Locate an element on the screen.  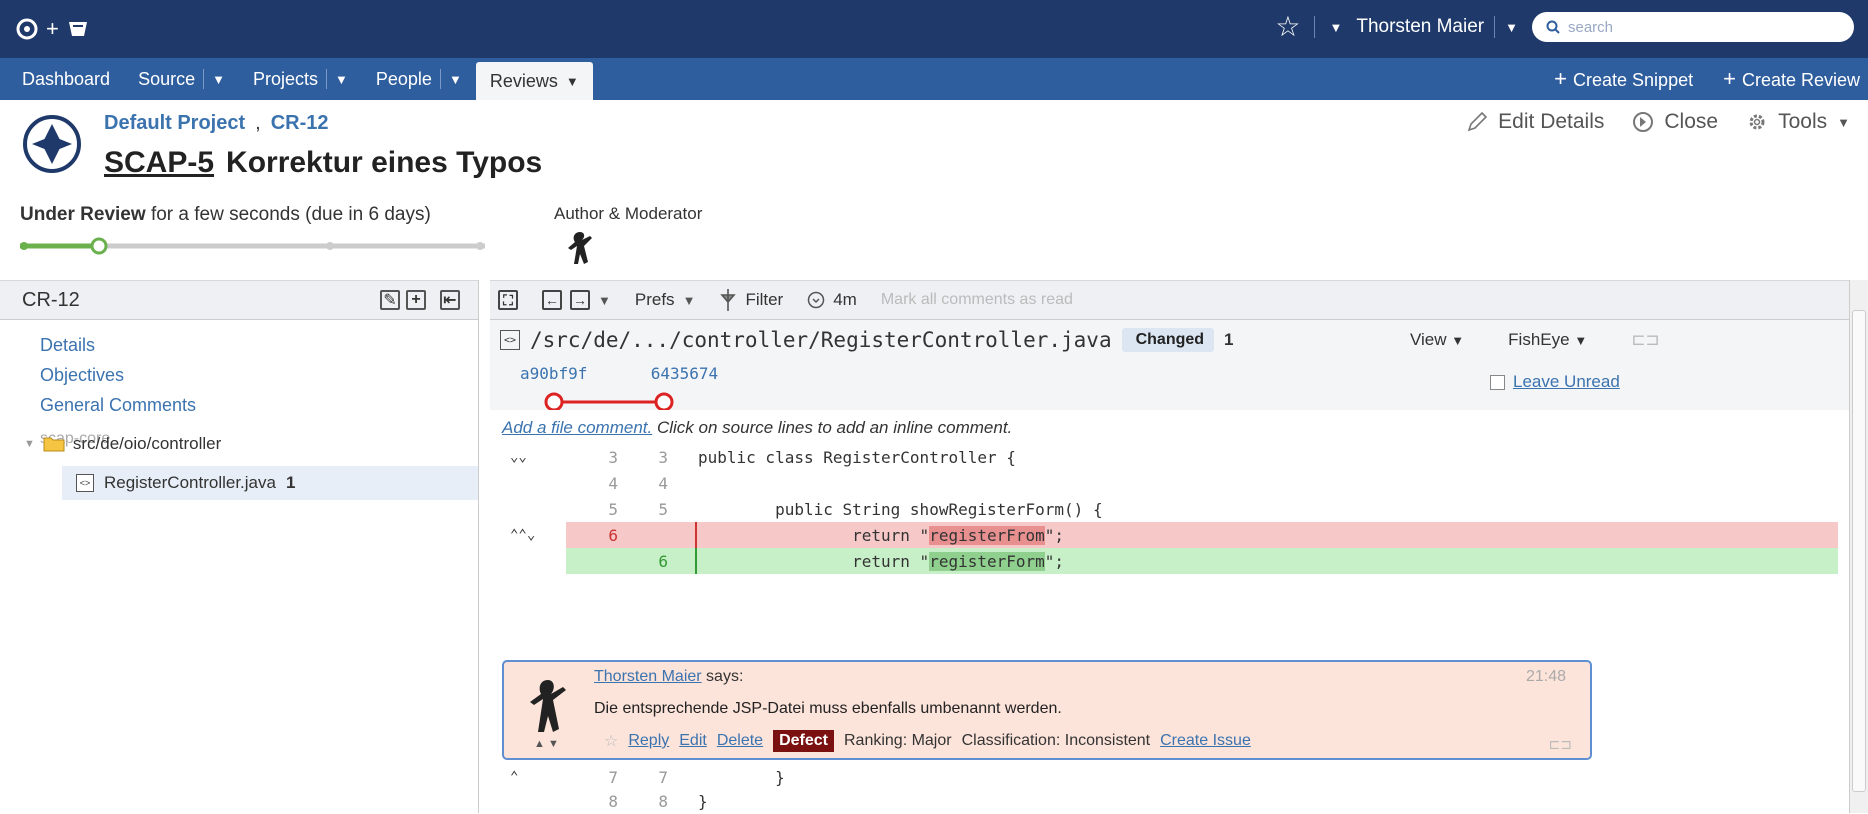
breadcrumb-review: CR-12 is located at coordinates (300, 123).